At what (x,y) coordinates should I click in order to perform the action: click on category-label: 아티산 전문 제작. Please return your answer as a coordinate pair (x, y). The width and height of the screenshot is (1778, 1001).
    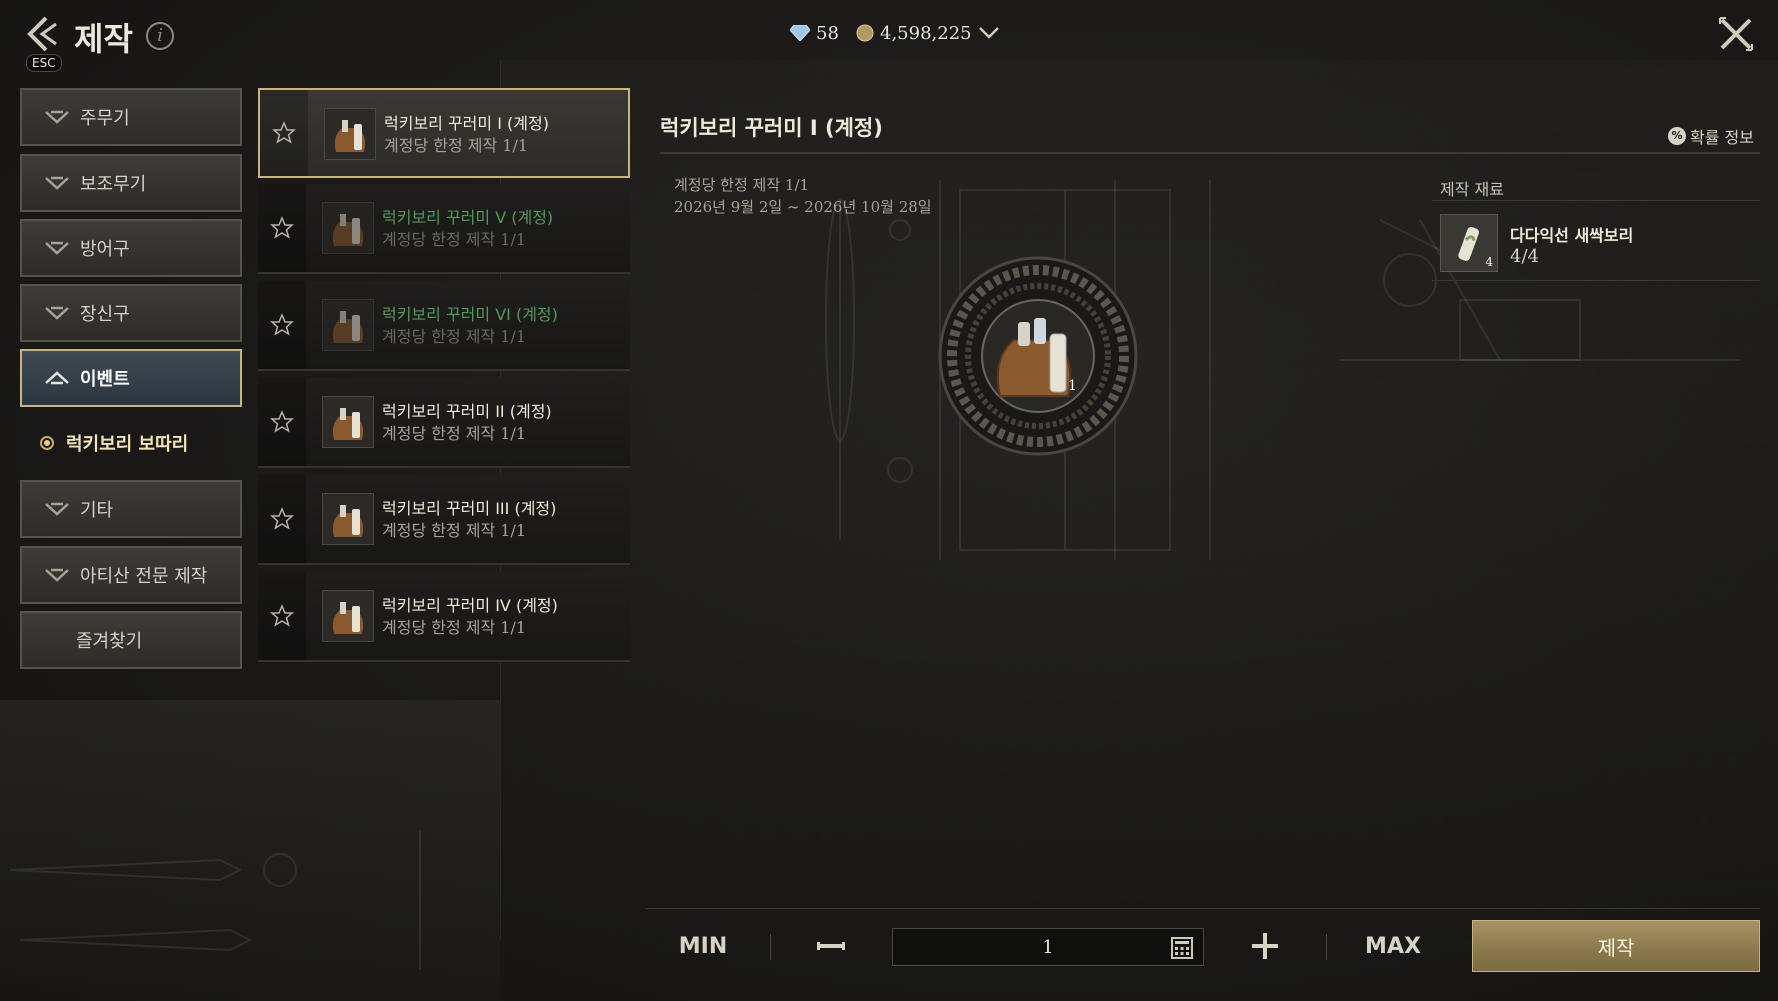
    Looking at the image, I should click on (144, 576).